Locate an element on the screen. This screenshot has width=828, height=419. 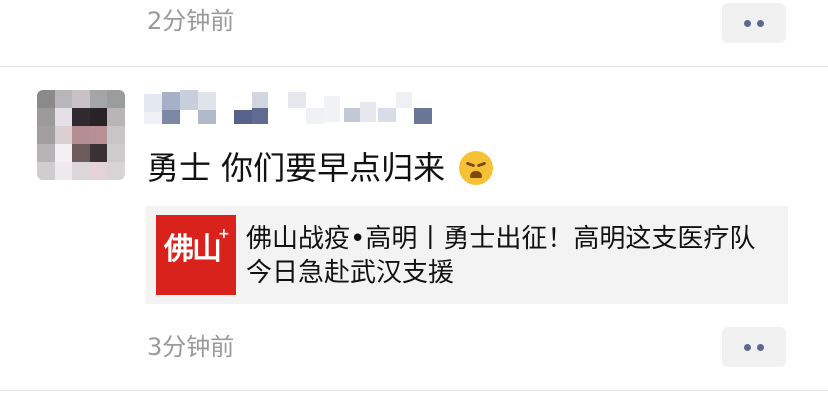
article-title: 佛山战疫•高明丨勇士出征！高明这支医疗队今日急赴武汉支援 is located at coordinates (501, 256).